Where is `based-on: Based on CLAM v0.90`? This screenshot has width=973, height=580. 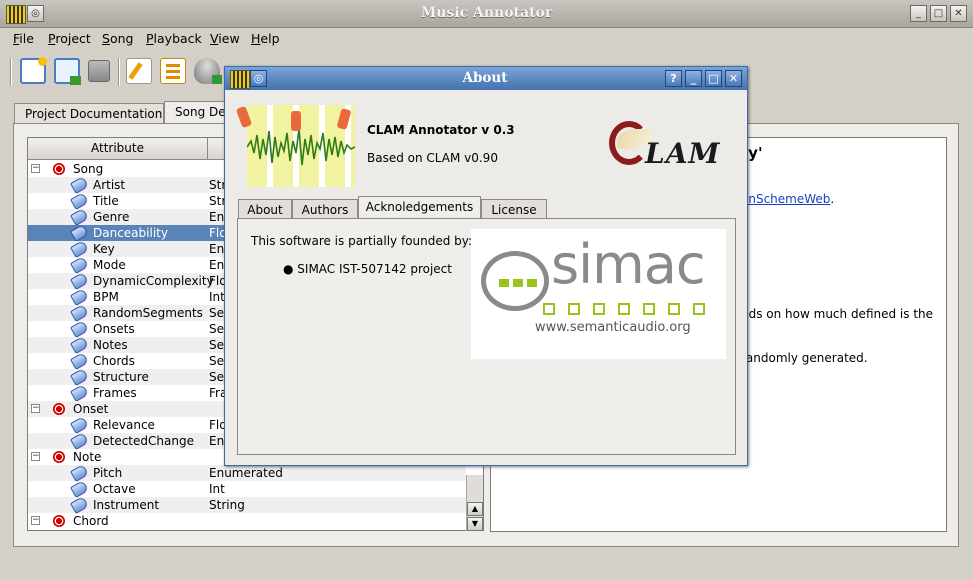 based-on: Based on CLAM v0.90 is located at coordinates (432, 158).